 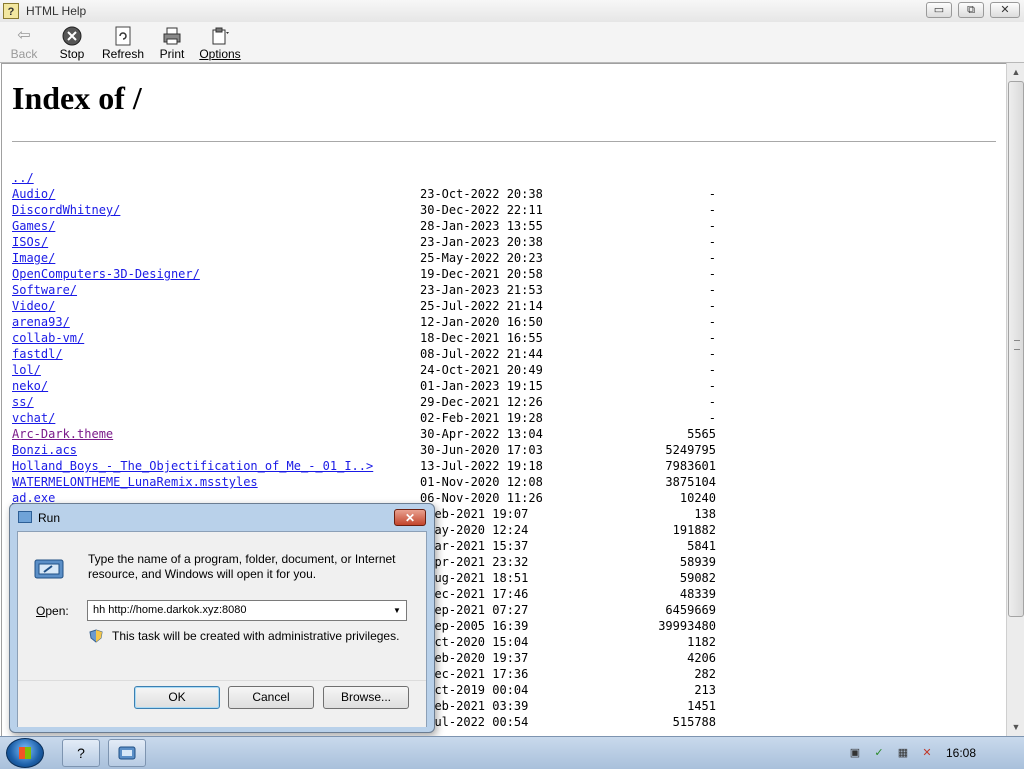 I want to click on run-close-button: ✕, so click(x=410, y=517).